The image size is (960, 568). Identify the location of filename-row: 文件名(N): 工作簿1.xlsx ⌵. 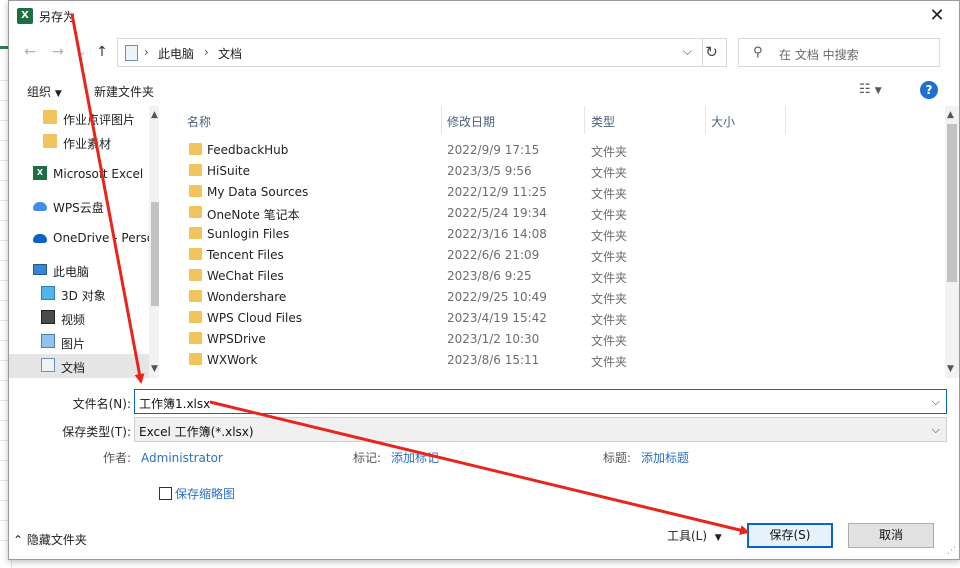
(484, 402).